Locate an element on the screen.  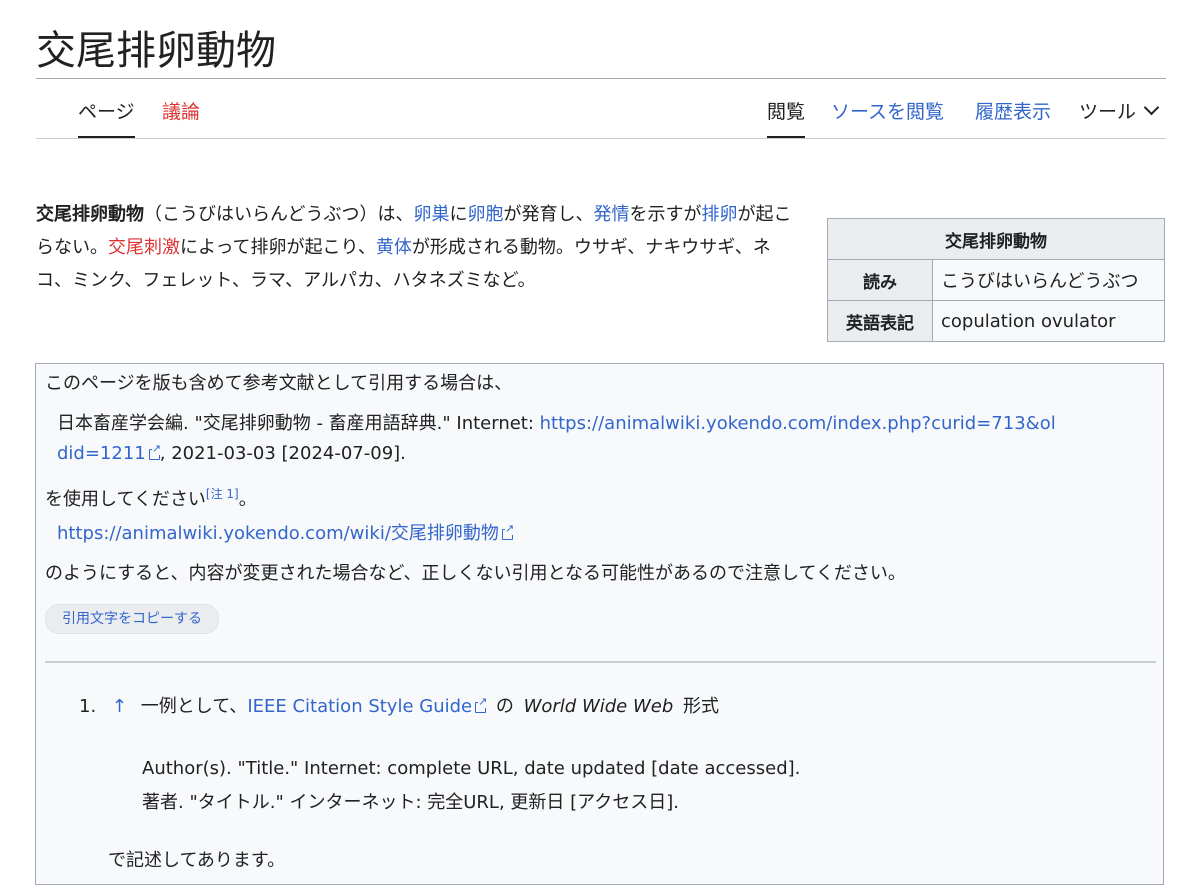
note-backlink: ↑ is located at coordinates (119, 706).